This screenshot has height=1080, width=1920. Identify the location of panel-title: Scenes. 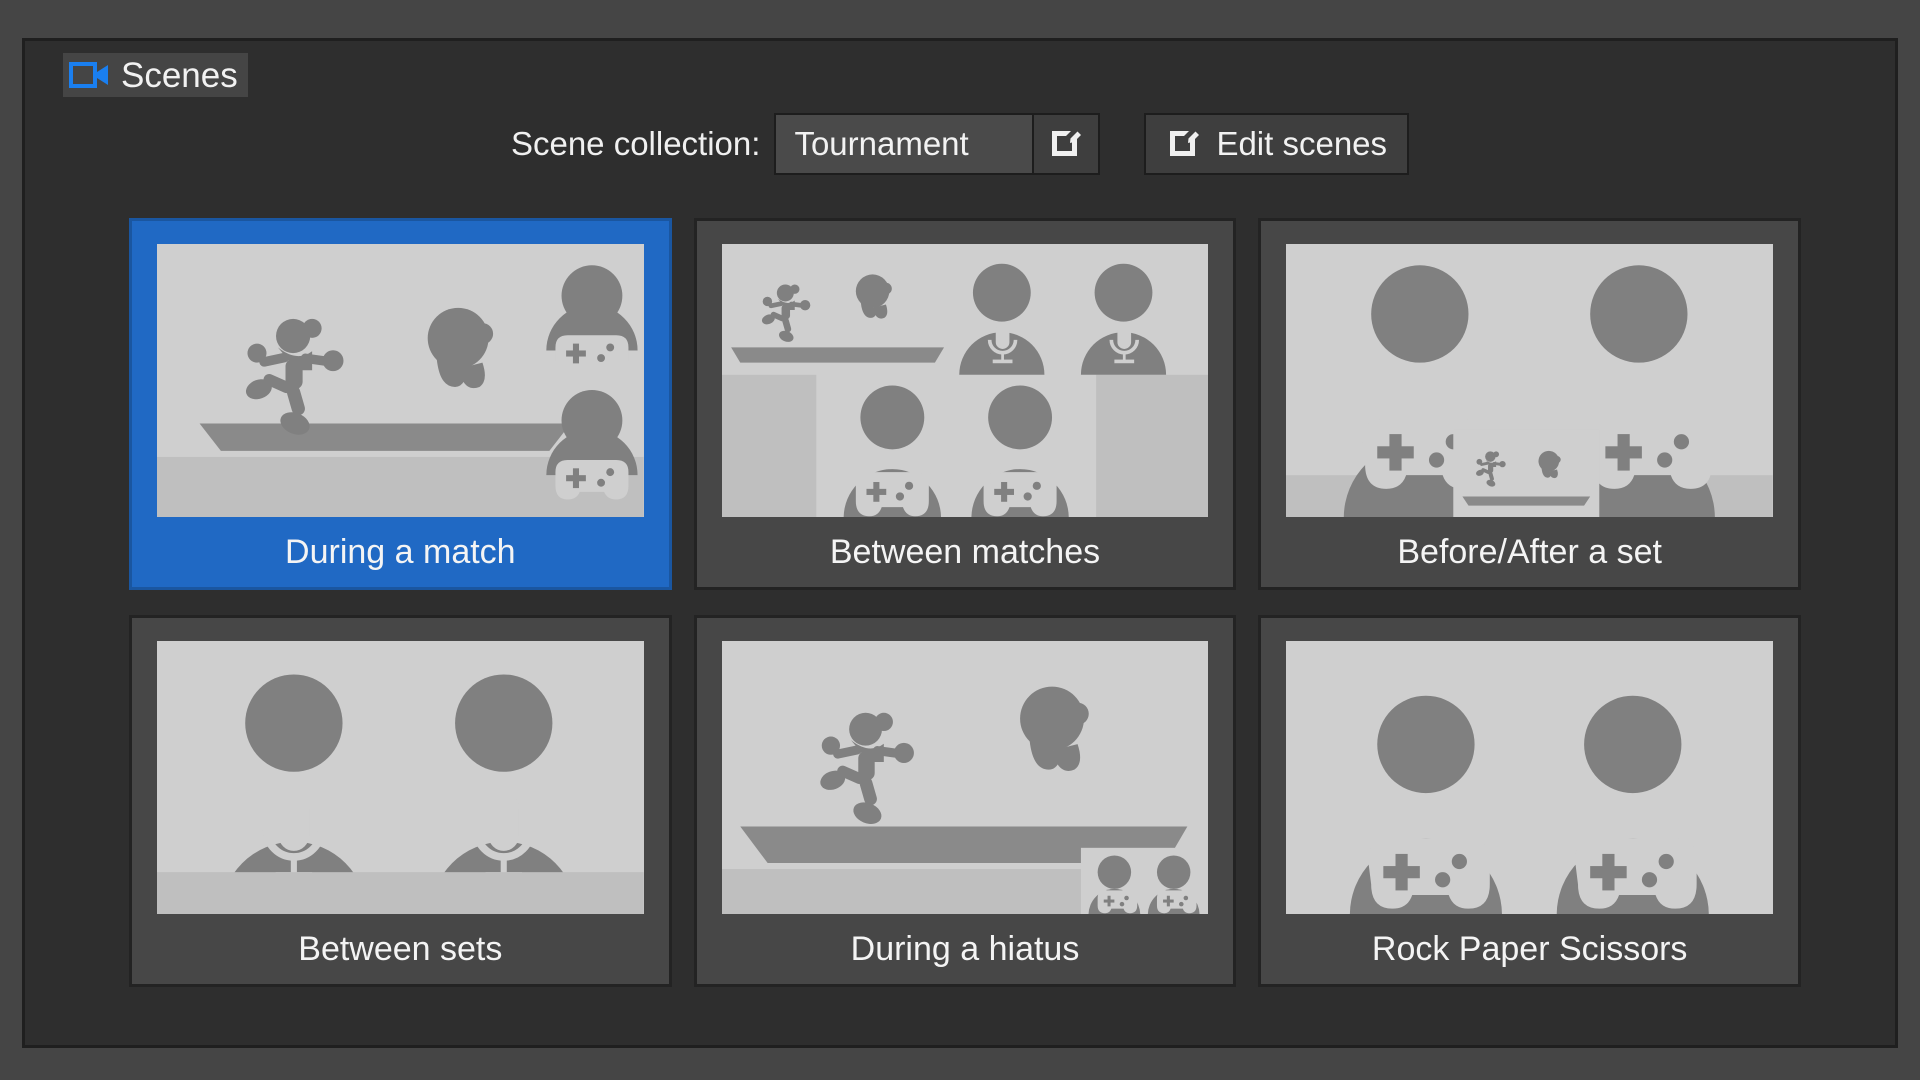
(179, 75).